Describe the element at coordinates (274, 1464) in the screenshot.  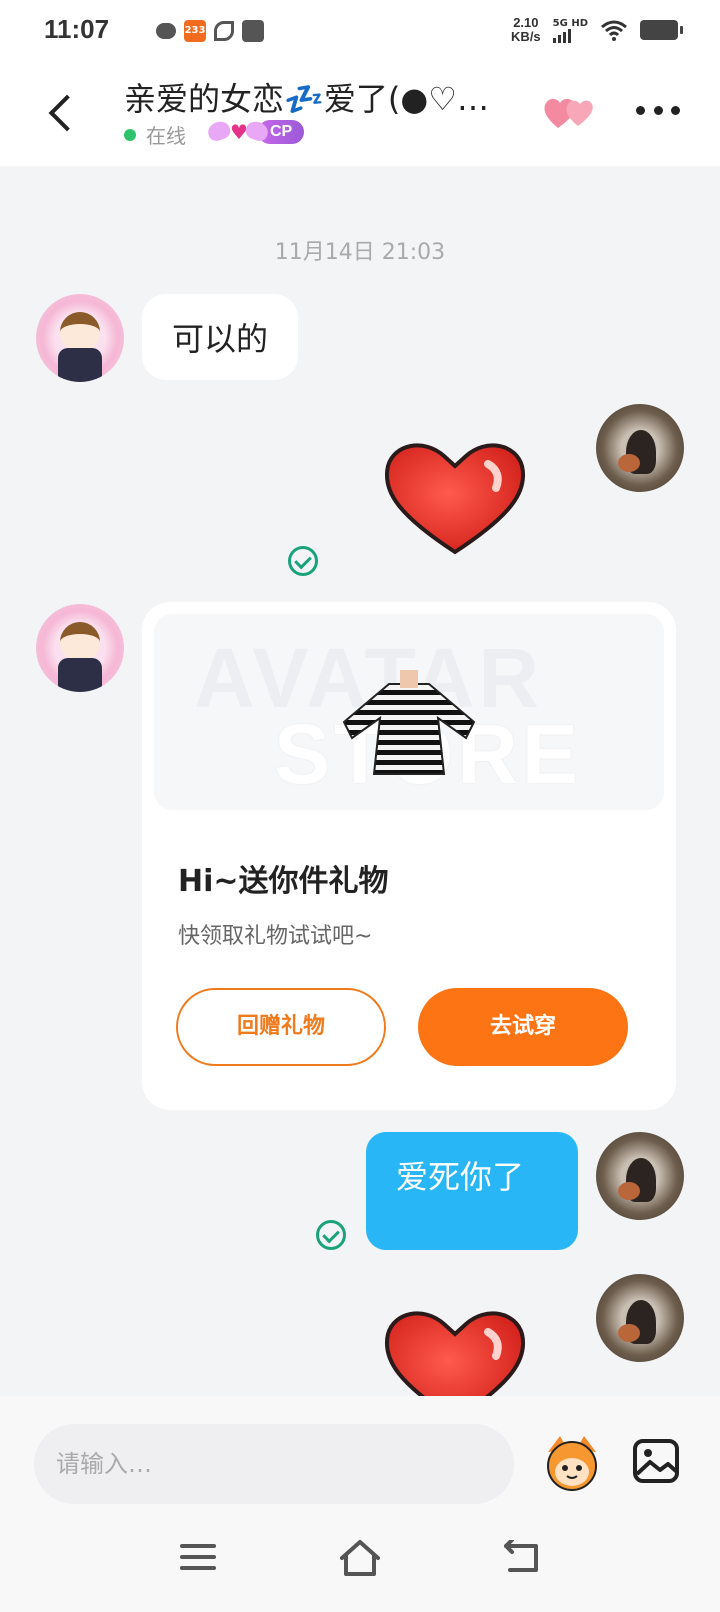
I see `message-input` at that location.